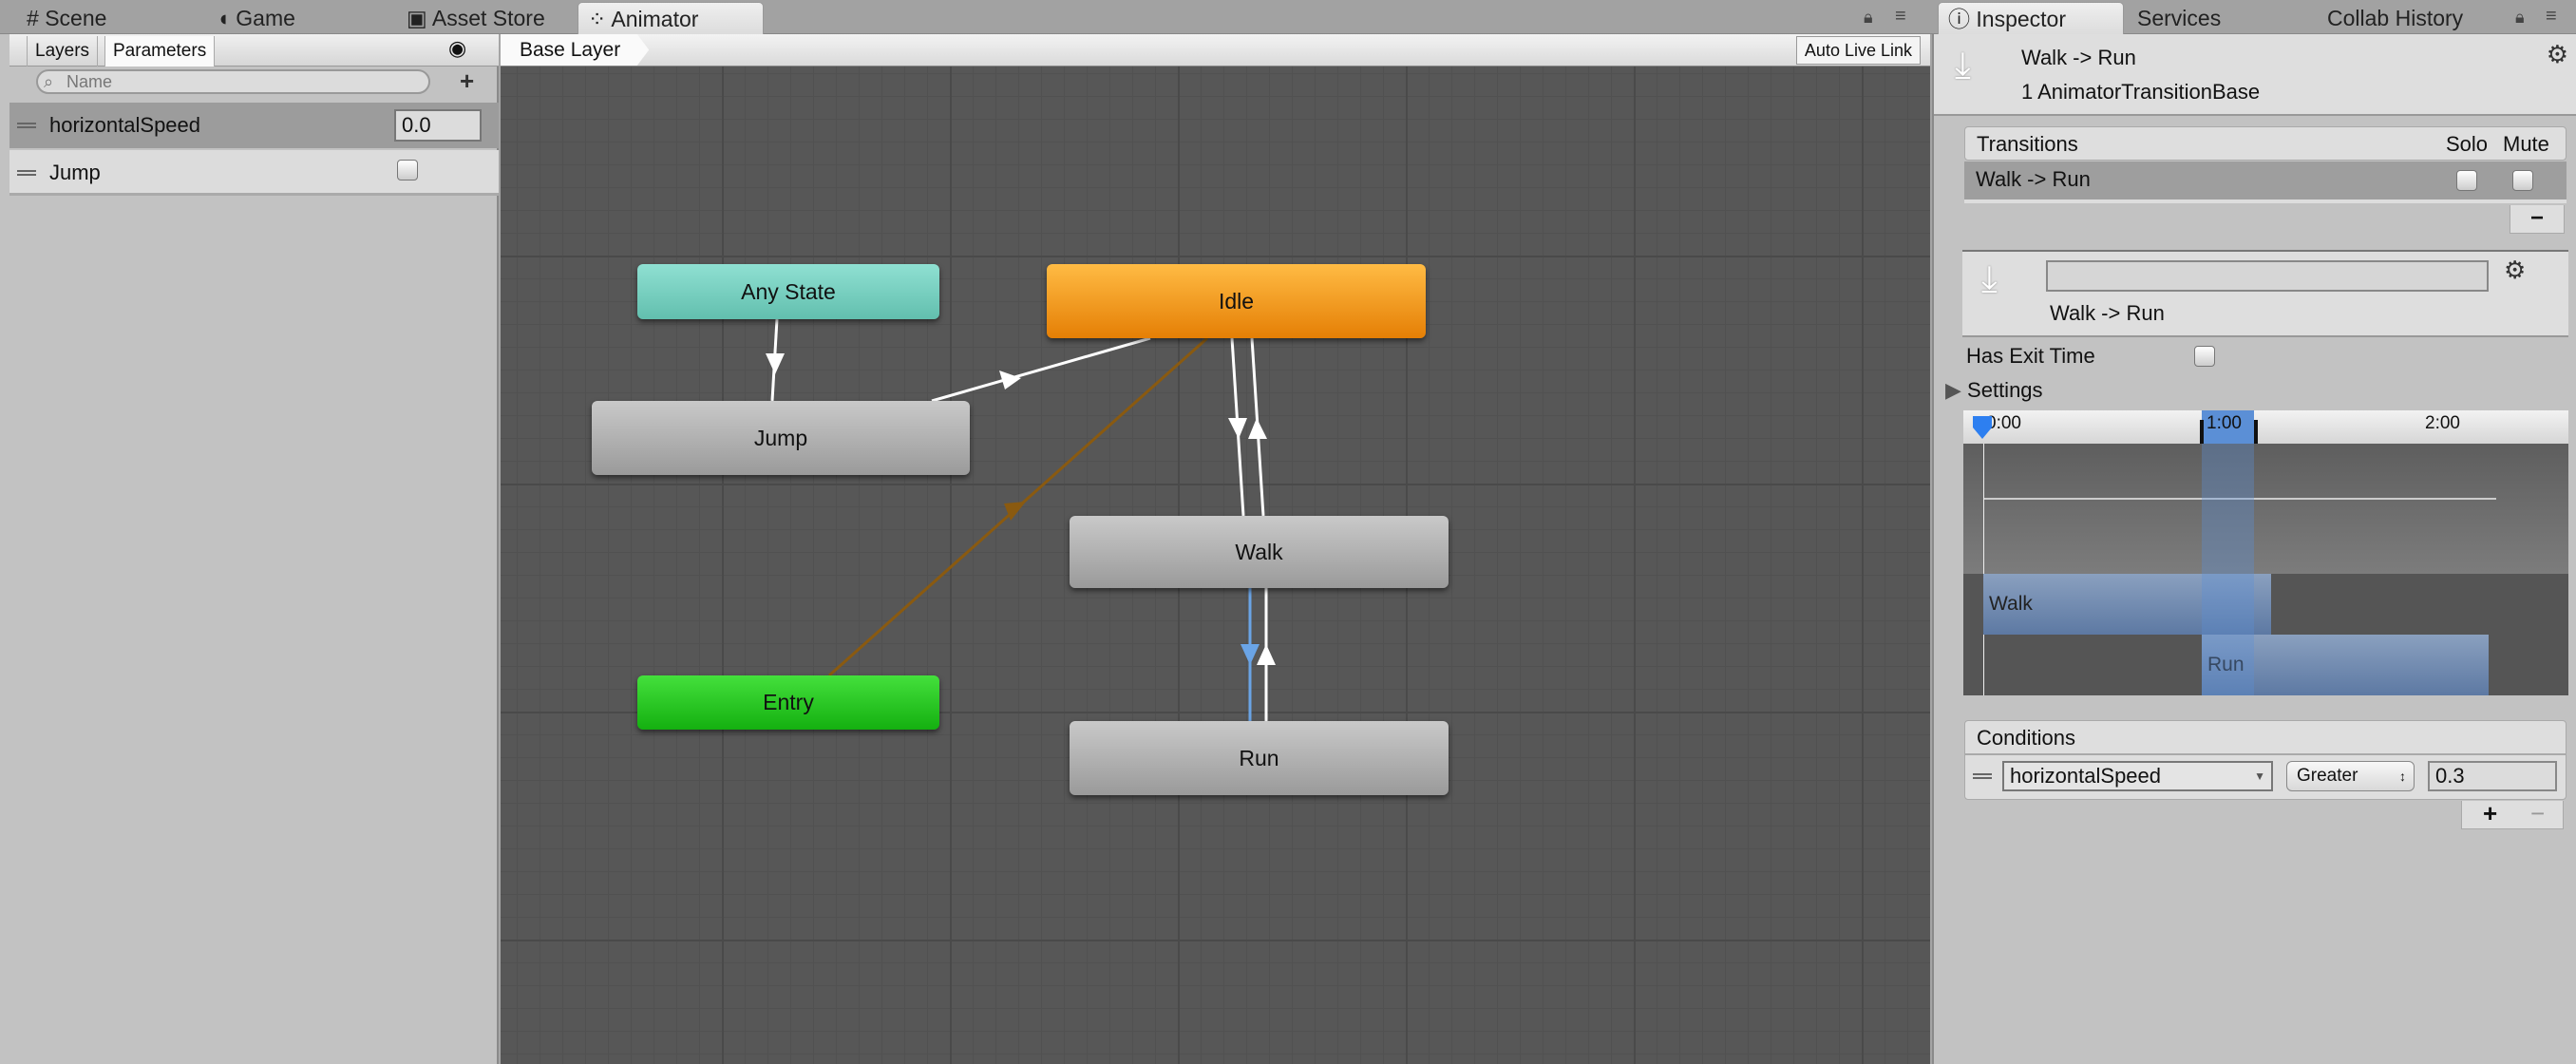  I want to click on state-walk: Walk, so click(1259, 552).